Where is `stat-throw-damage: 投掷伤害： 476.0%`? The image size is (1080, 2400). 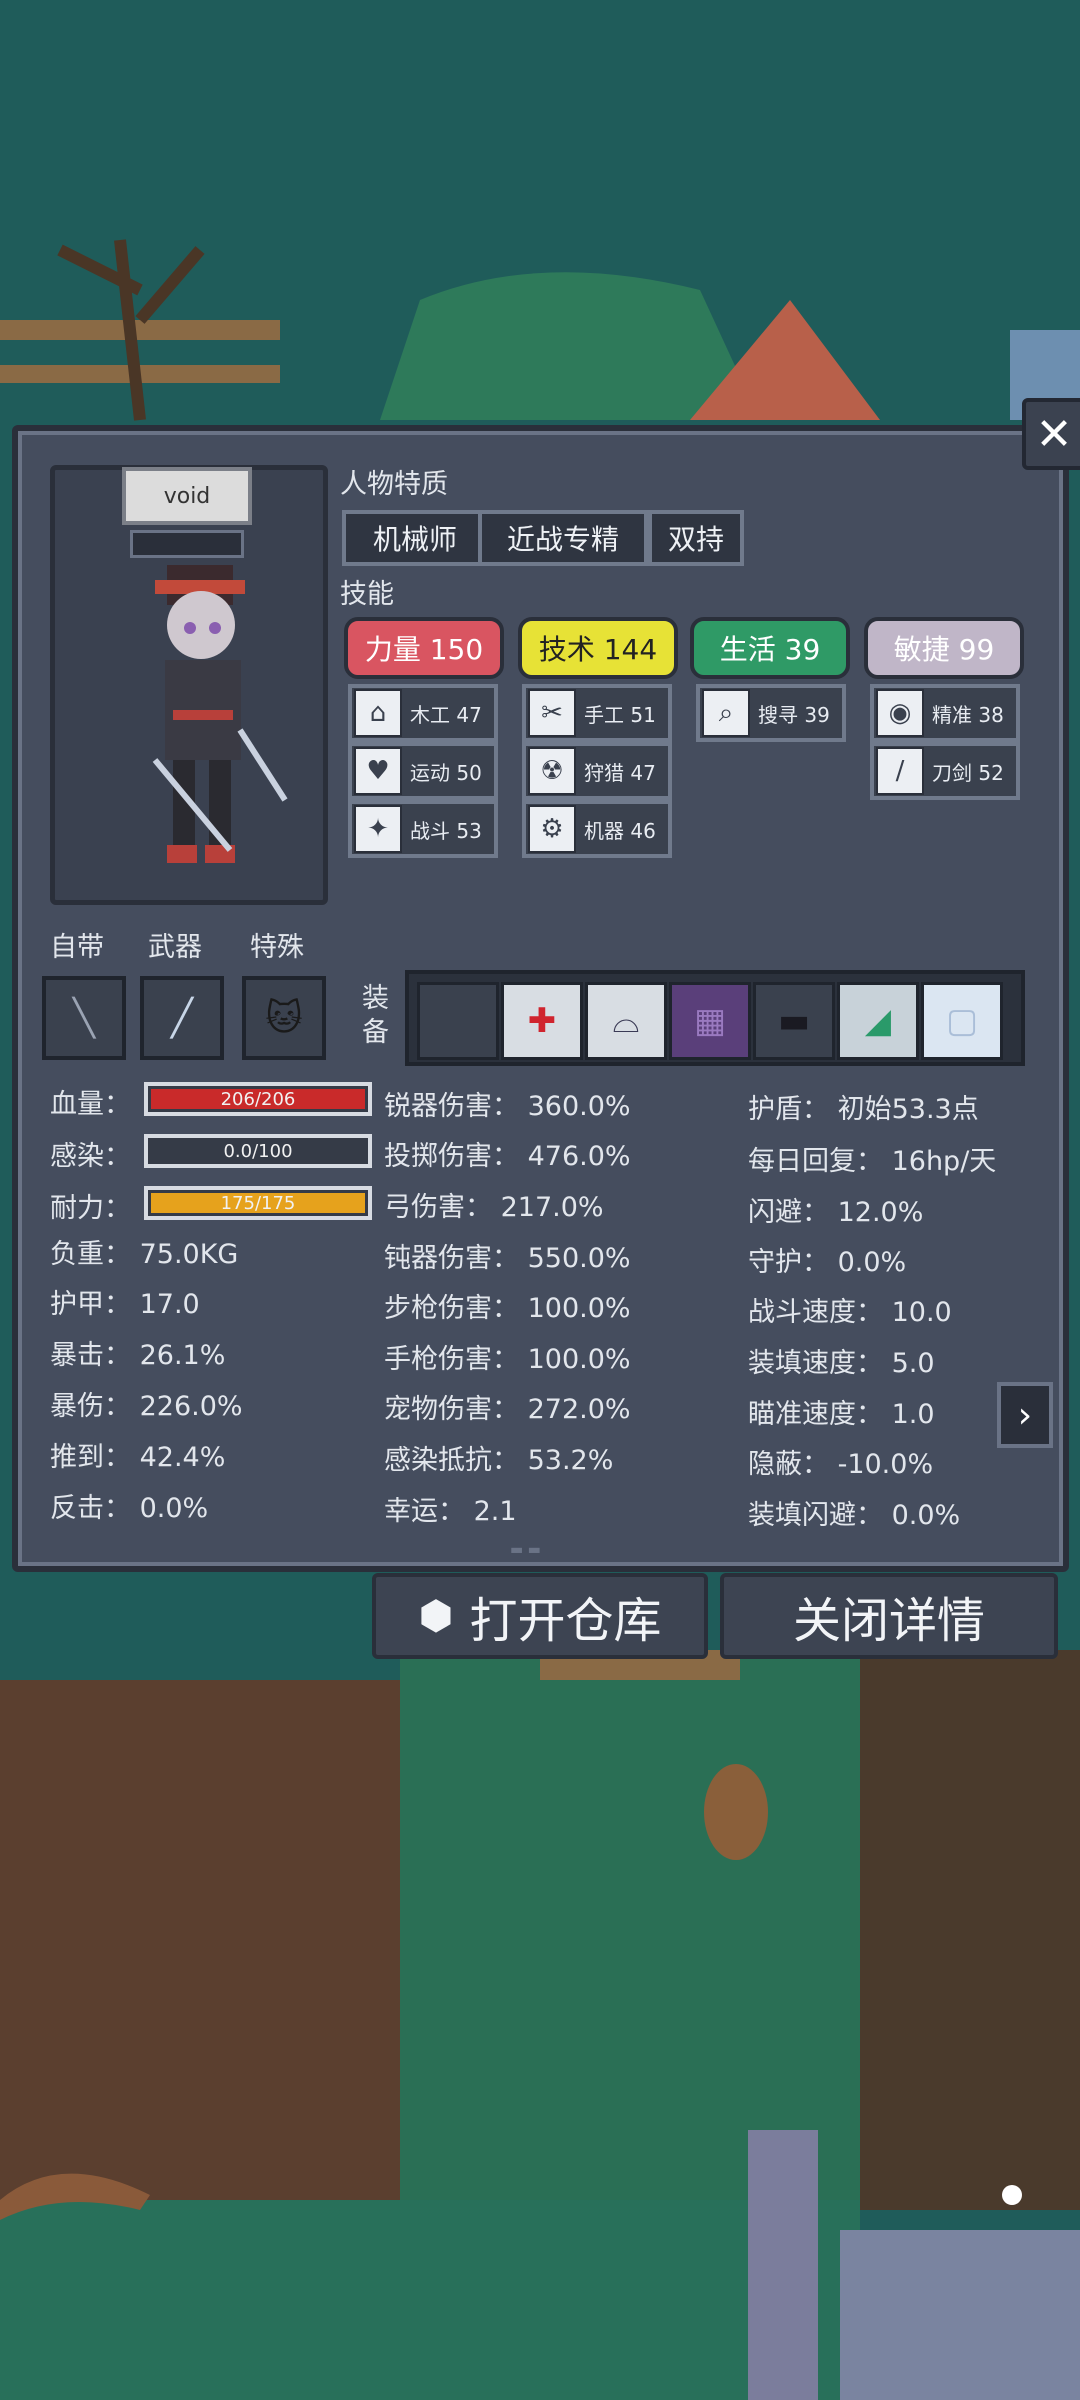
stat-throw-damage: 投掷伤害： 476.0% is located at coordinates (507, 1156).